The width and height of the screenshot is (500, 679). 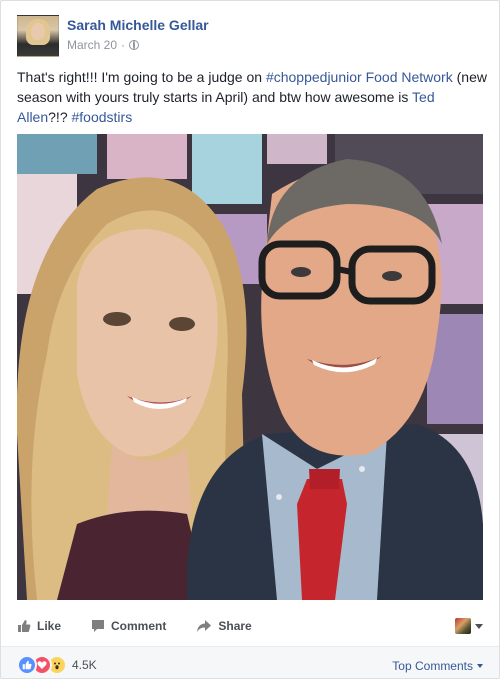 I want to click on like-reaction-icon, so click(x=27, y=665).